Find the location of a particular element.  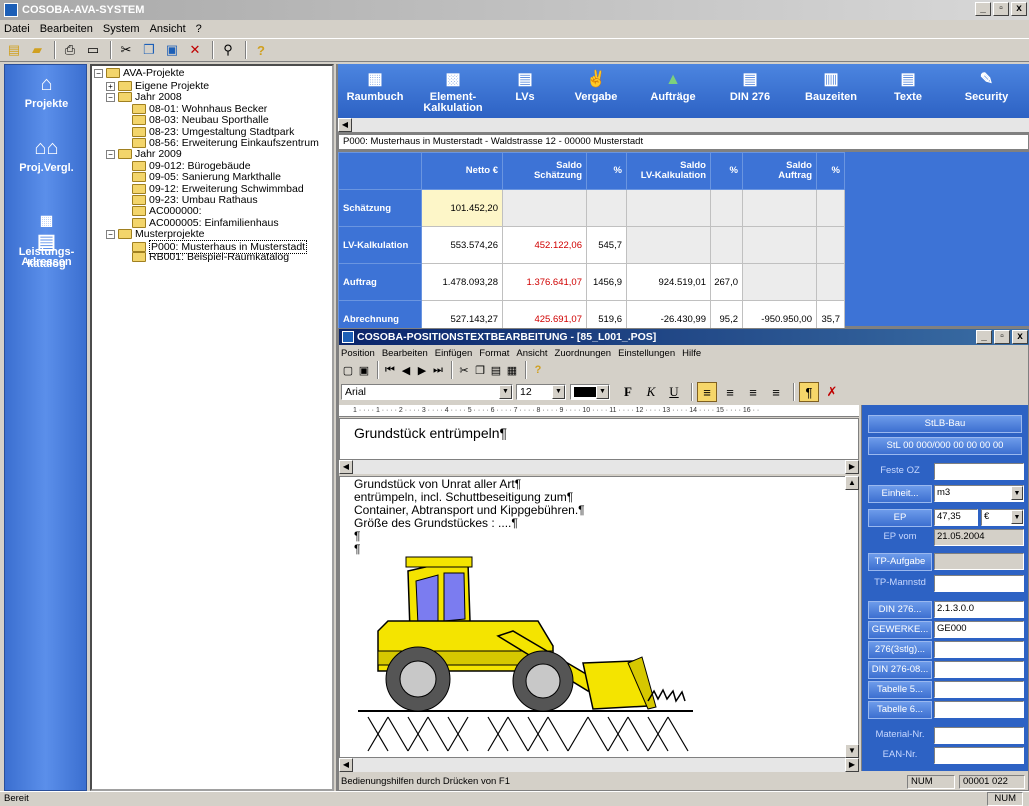

ep-button: EP is located at coordinates (900, 518).